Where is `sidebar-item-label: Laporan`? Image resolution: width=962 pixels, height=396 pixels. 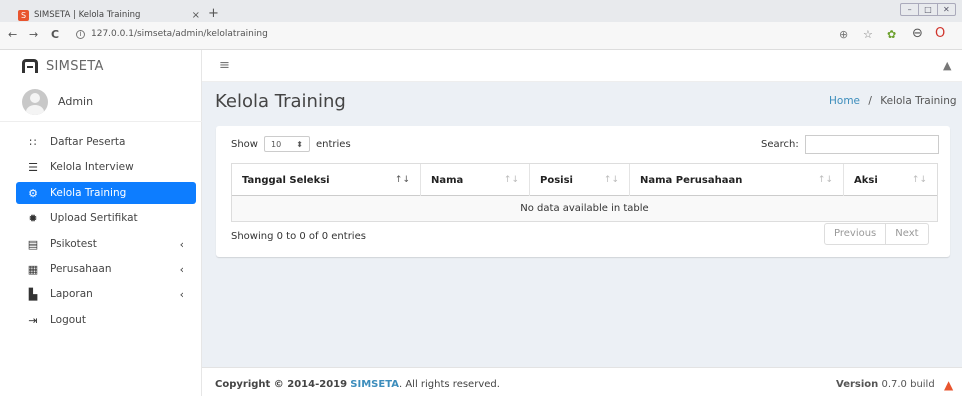 sidebar-item-label: Laporan is located at coordinates (71, 294).